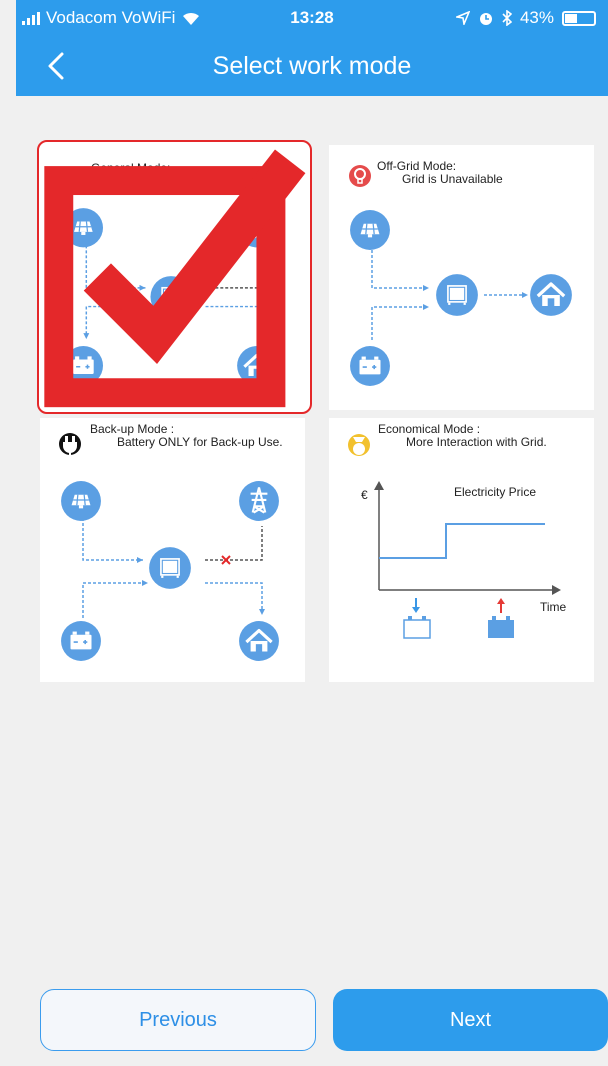 This screenshot has width=608, height=1066. What do you see at coordinates (452, 179) in the screenshot?
I see `mode-subtitle: Grid is Unavailable` at bounding box center [452, 179].